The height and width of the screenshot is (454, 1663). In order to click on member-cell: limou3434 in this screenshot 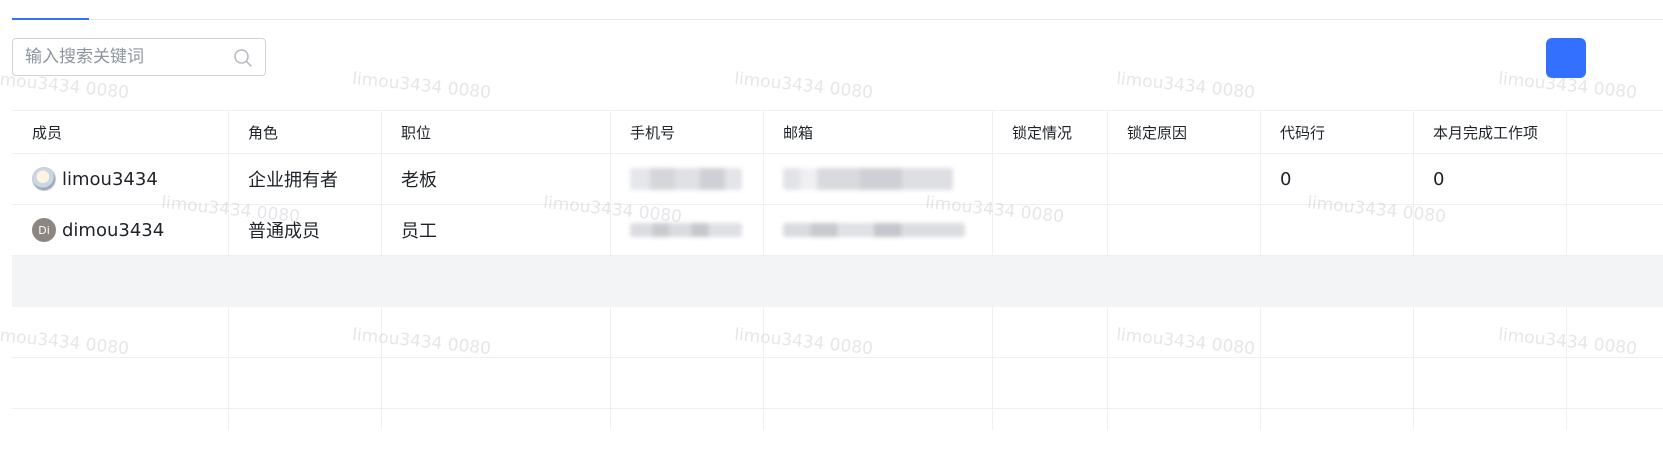, I will do `click(120, 179)`.